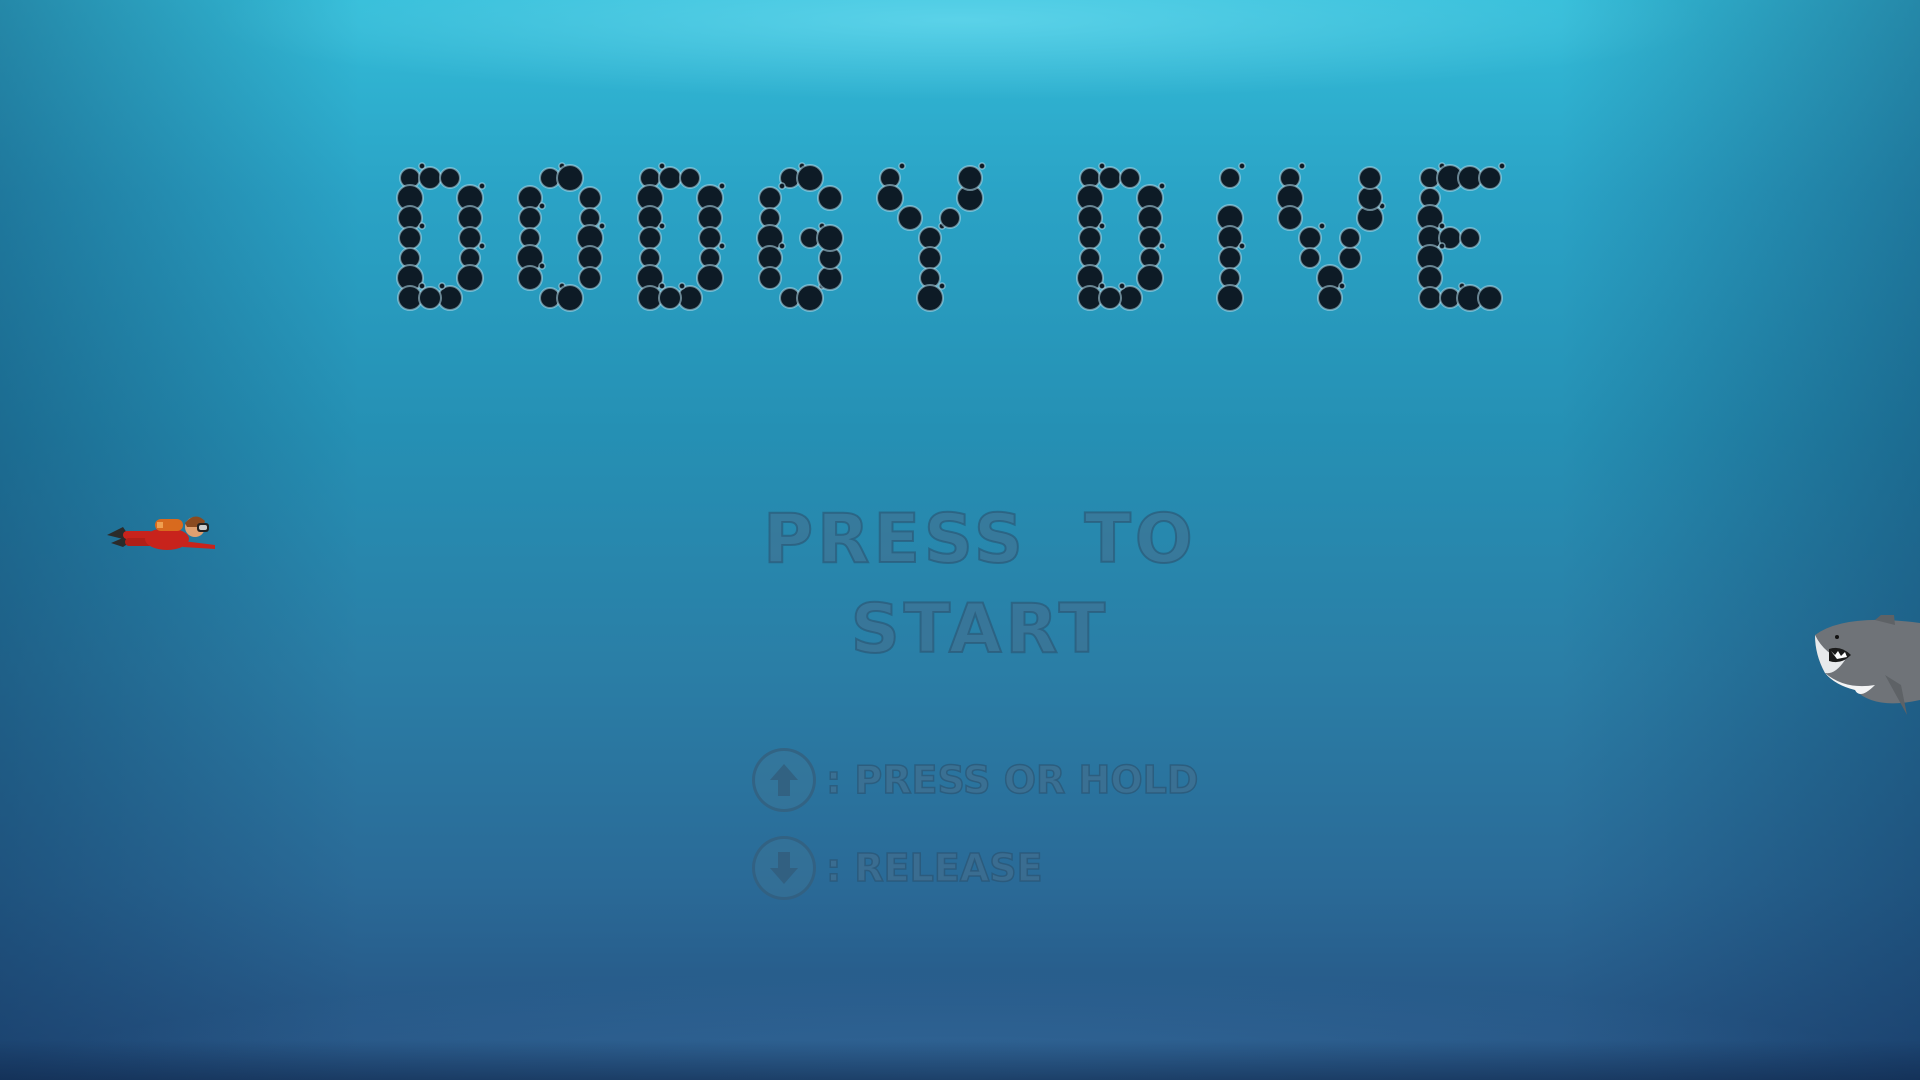  Describe the element at coordinates (1012, 780) in the screenshot. I see `control-up-label: : PRESS OR HOLD` at that location.